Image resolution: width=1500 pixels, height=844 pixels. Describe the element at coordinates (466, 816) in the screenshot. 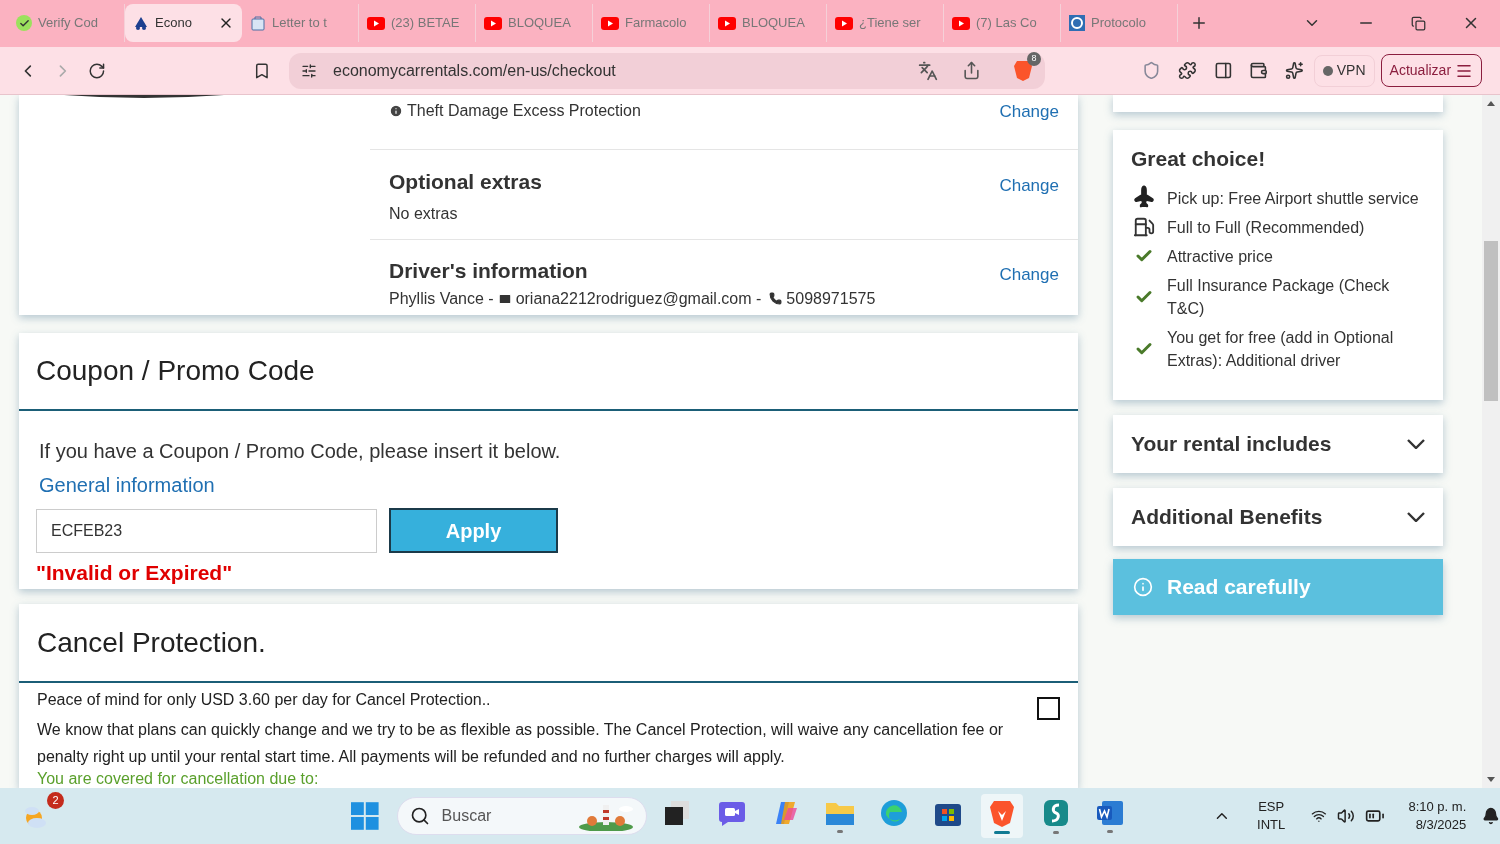

I see `search-placeholder: Buscar` at that location.